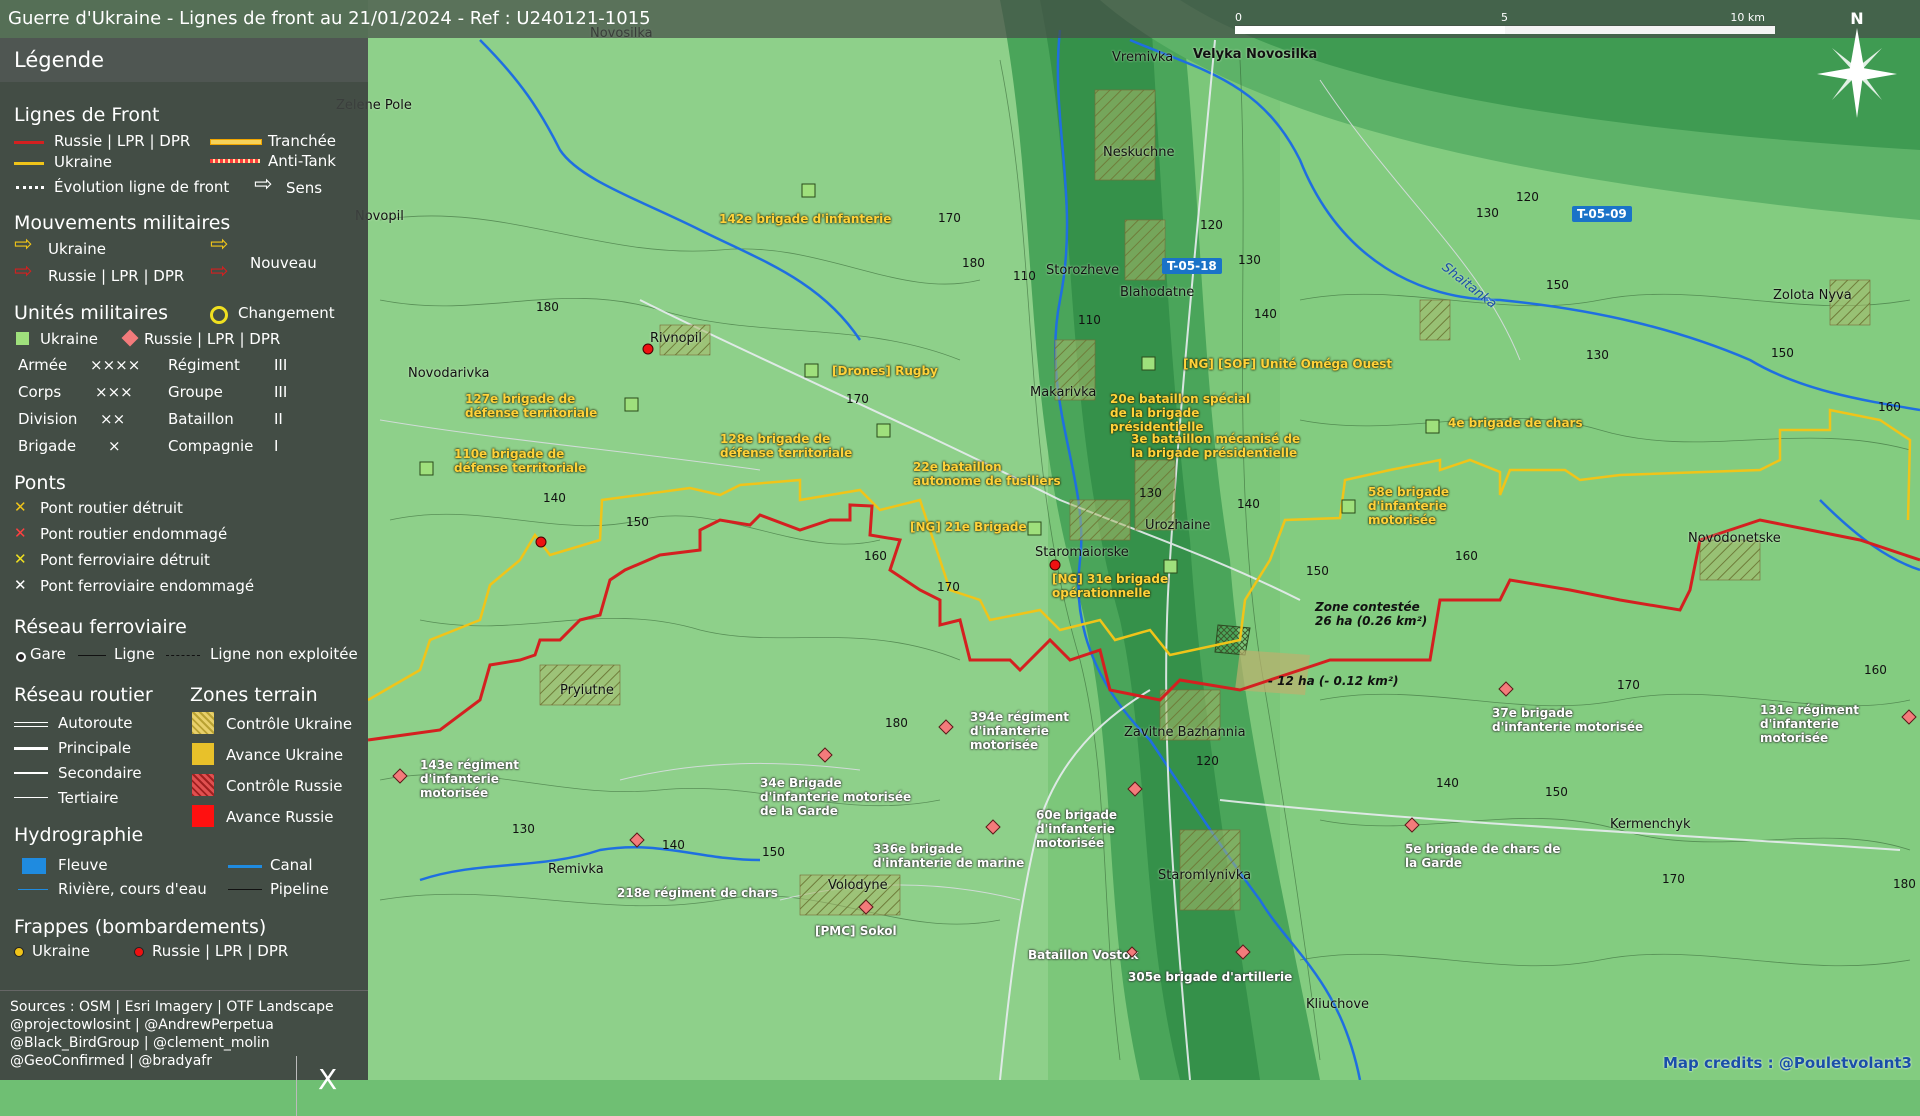 Image resolution: width=1920 pixels, height=1116 pixels. Describe the element at coordinates (79, 835) in the screenshot. I see `legend-hydro-heading: Hydrographie` at that location.